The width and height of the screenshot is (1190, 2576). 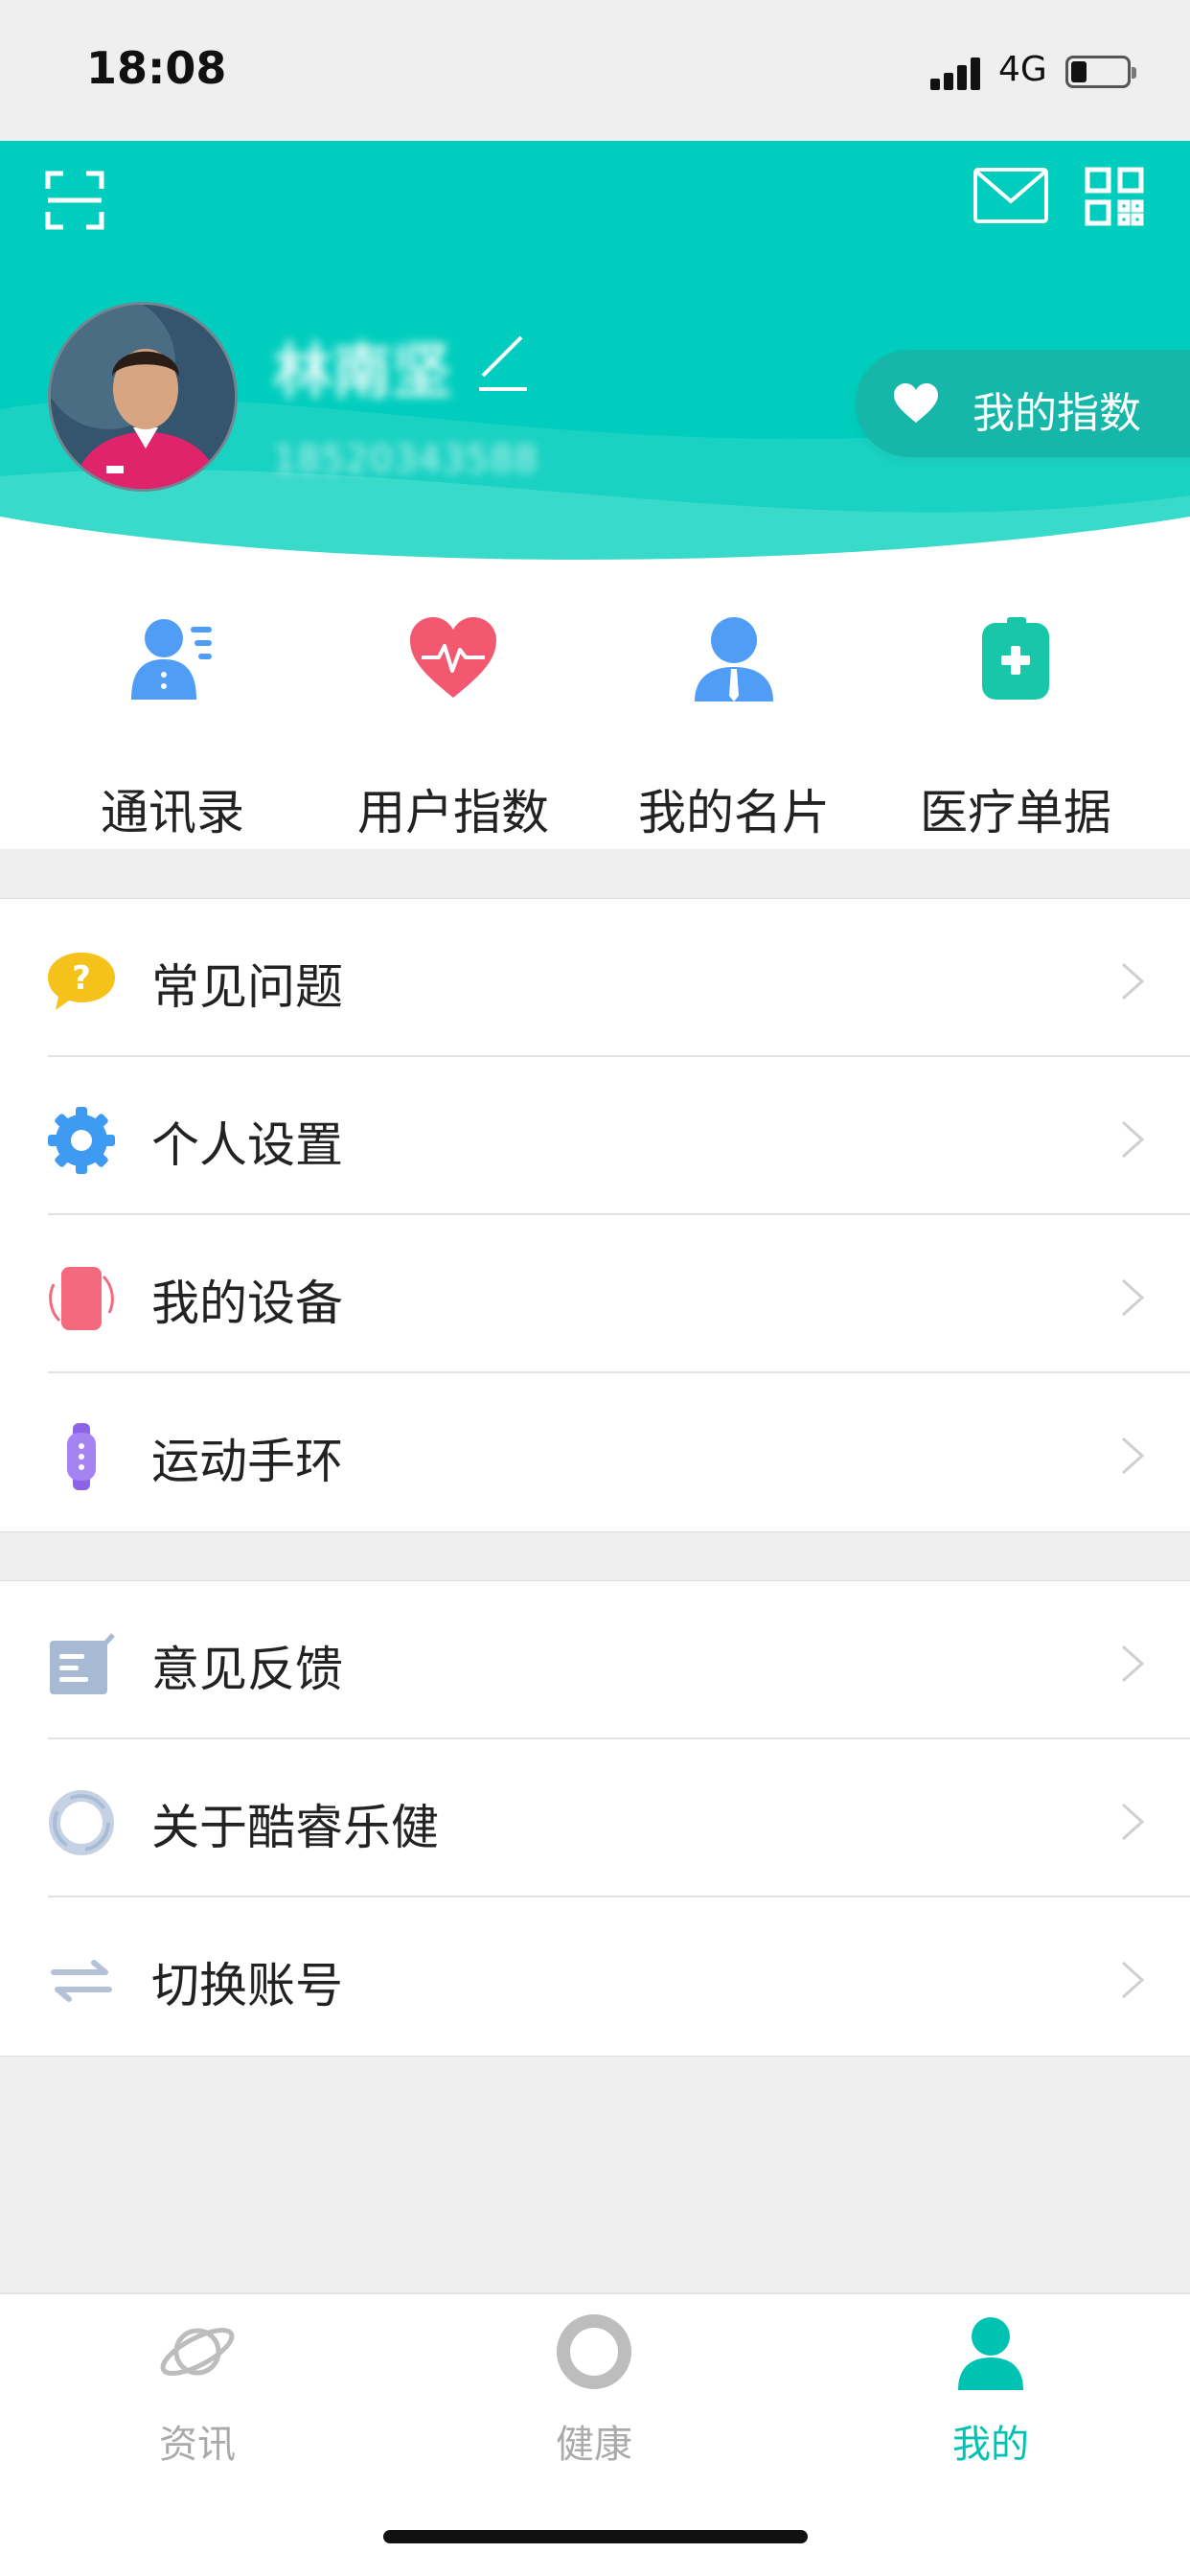 I want to click on contacts-icon, so click(x=171, y=659).